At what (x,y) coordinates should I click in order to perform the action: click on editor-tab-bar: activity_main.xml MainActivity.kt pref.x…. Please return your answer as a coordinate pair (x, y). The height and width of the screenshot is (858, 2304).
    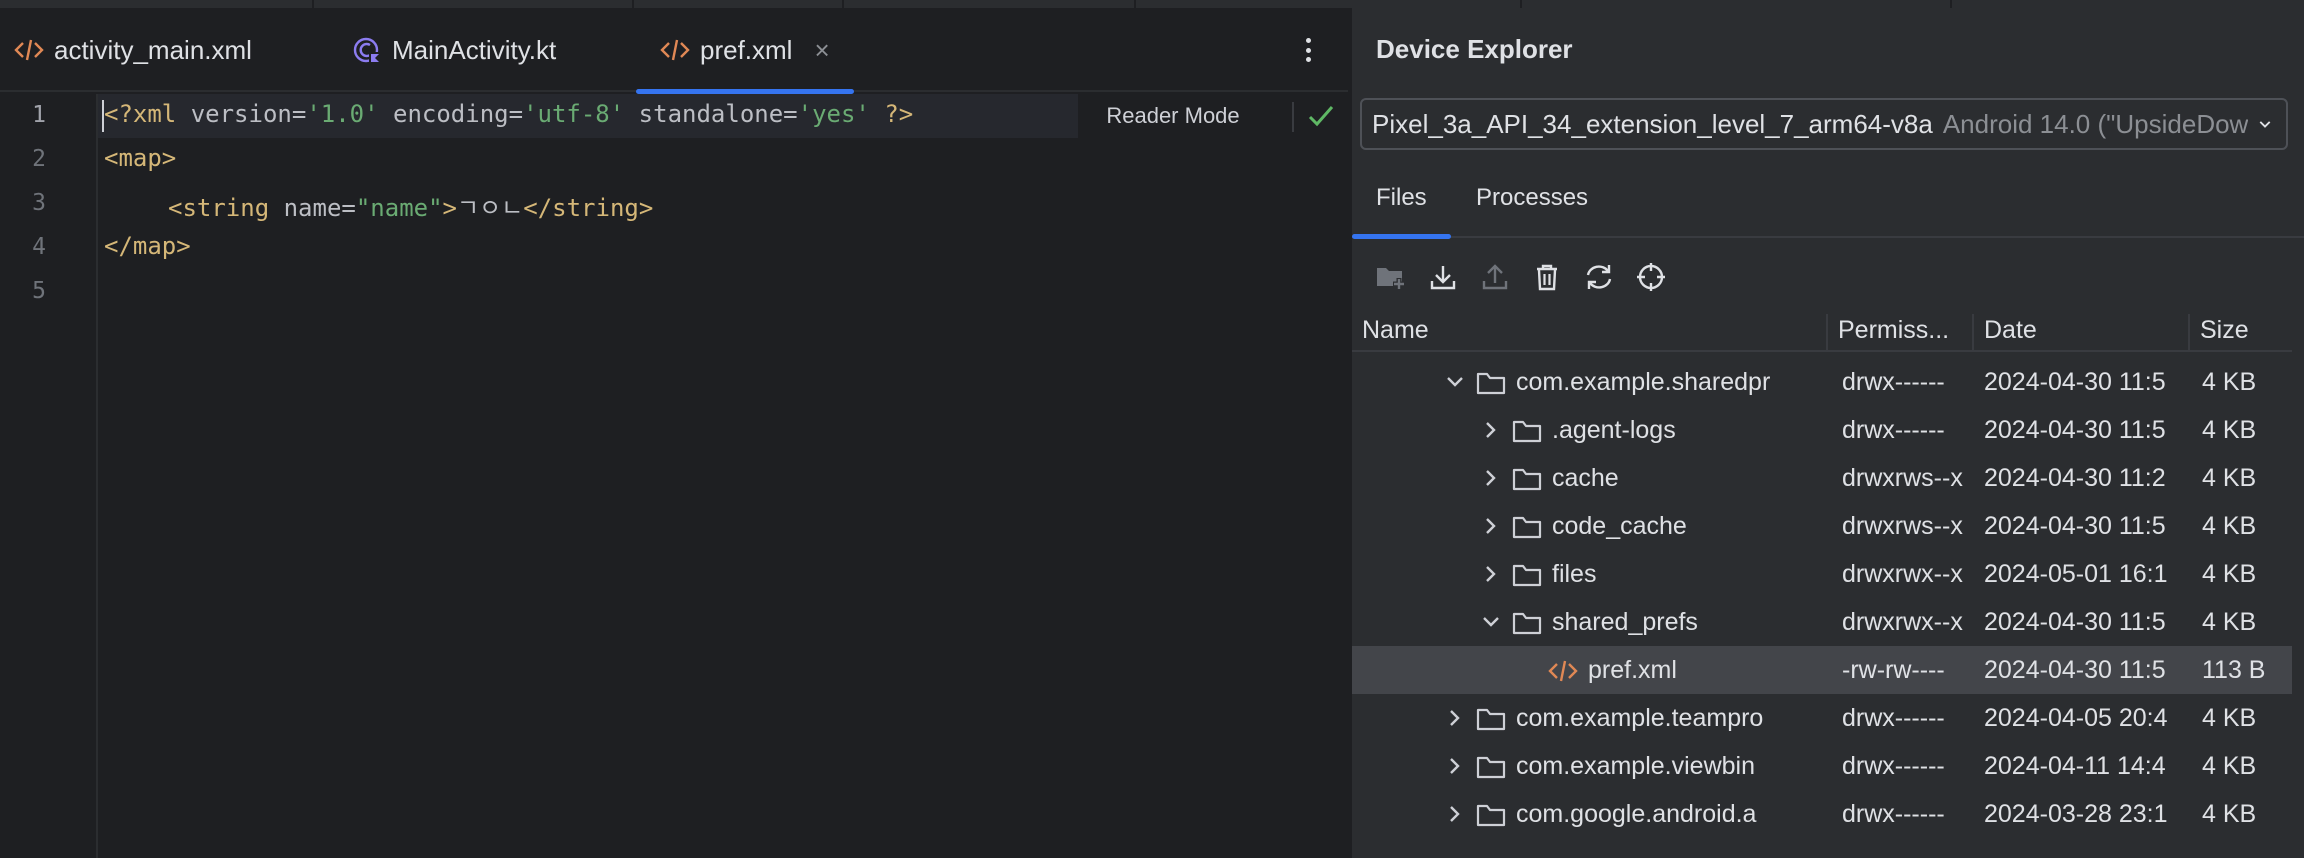
    Looking at the image, I should click on (674, 51).